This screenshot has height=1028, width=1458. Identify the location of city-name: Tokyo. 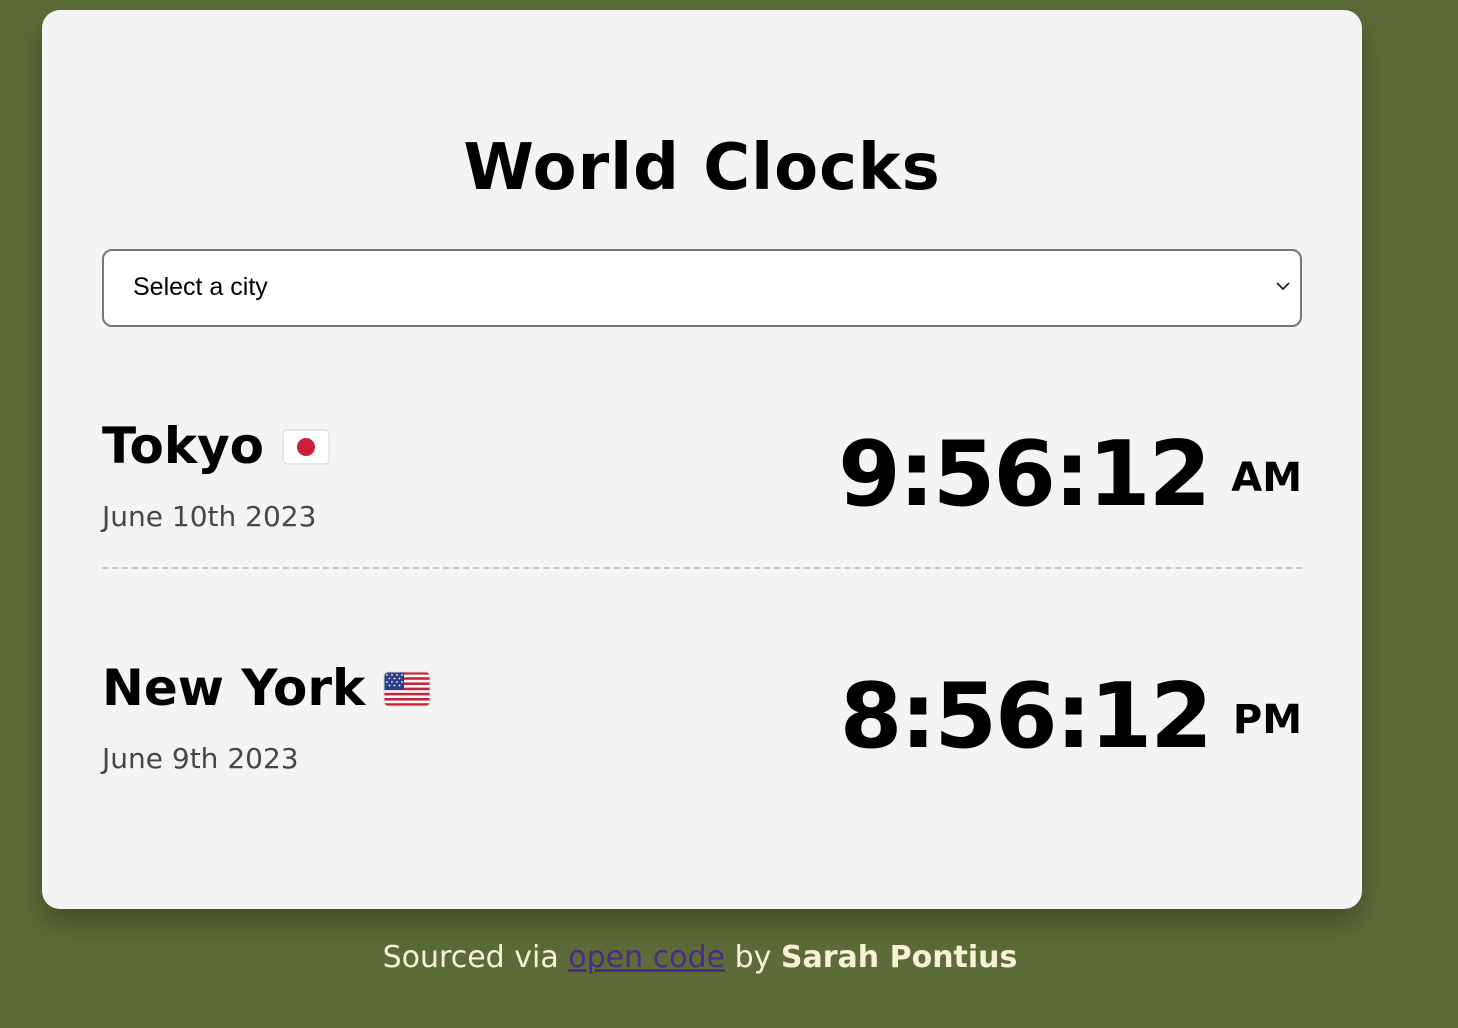
(183, 446).